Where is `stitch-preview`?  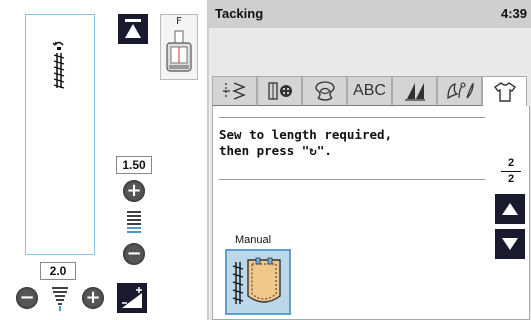 stitch-preview is located at coordinates (60, 134).